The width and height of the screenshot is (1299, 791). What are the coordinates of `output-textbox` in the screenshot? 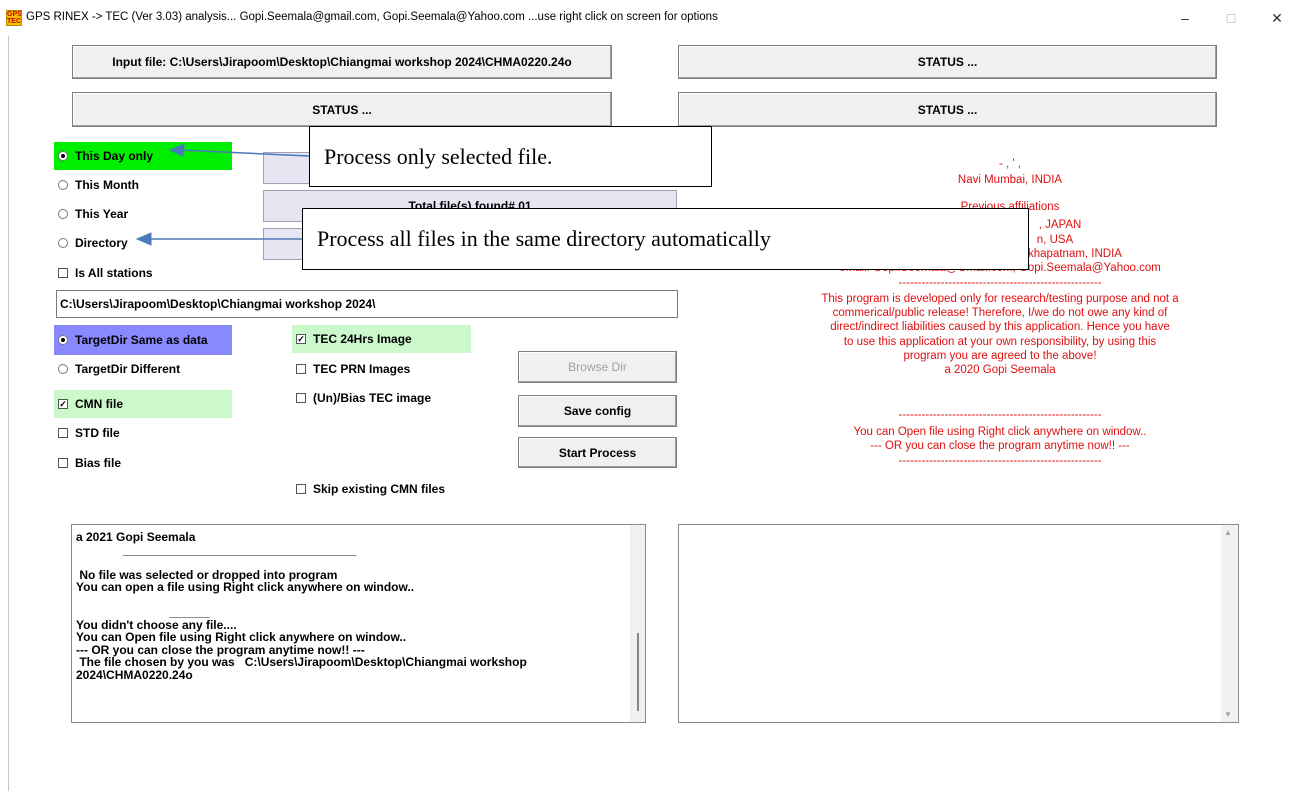 It's located at (958, 623).